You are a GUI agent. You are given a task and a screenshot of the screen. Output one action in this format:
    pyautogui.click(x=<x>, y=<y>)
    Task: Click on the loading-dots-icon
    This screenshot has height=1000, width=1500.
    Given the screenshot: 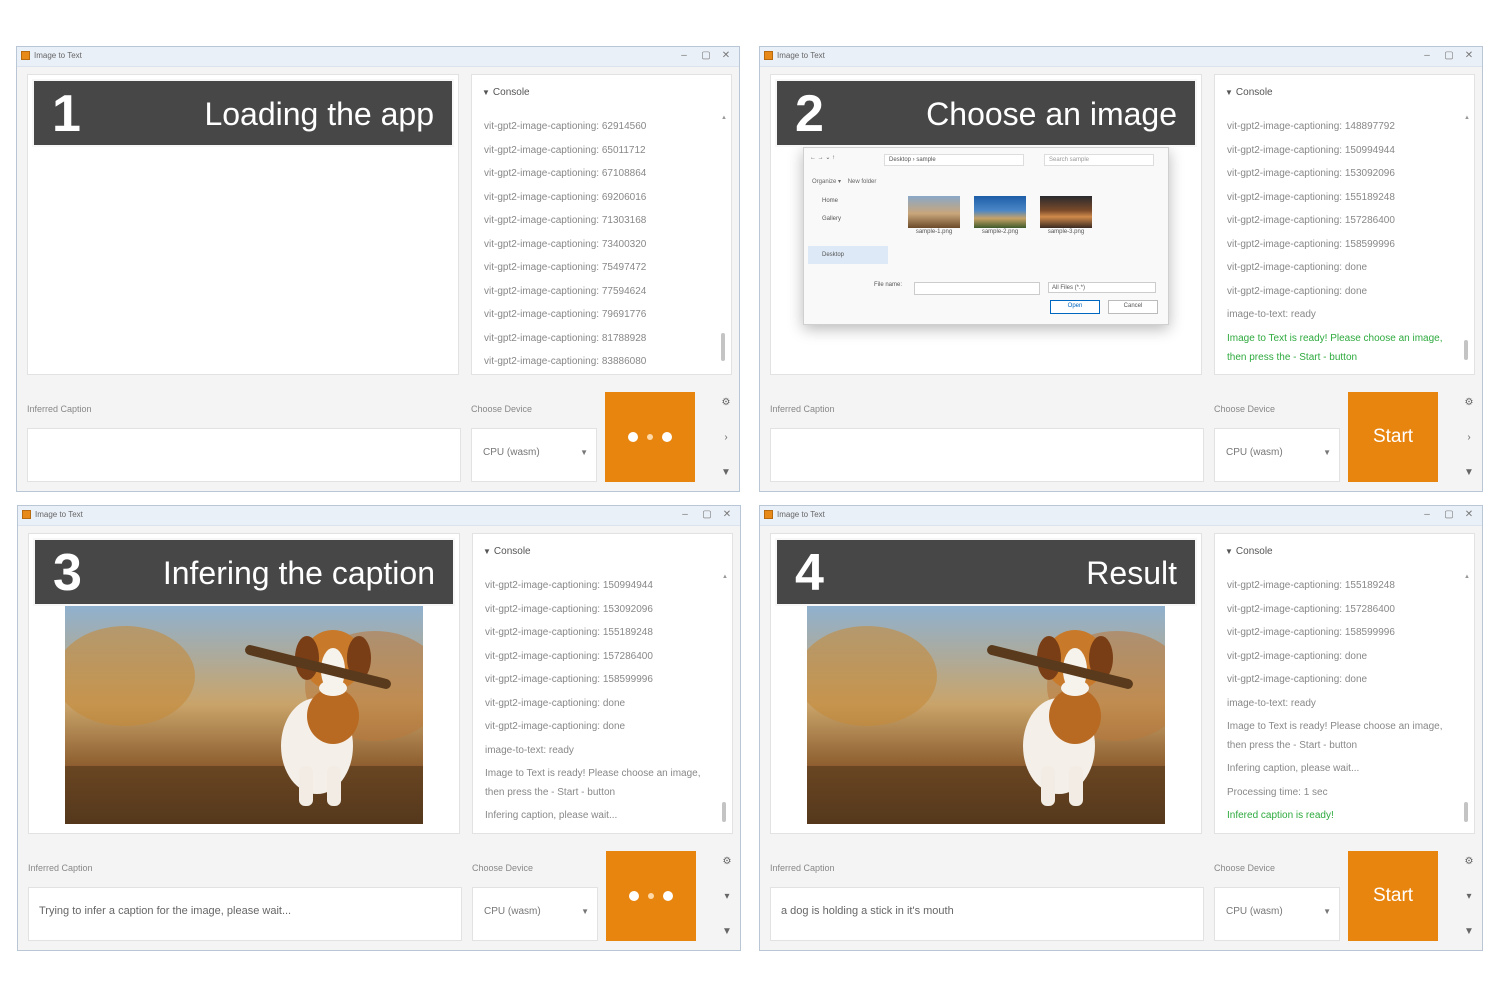 What is the action you would take?
    pyautogui.click(x=651, y=896)
    